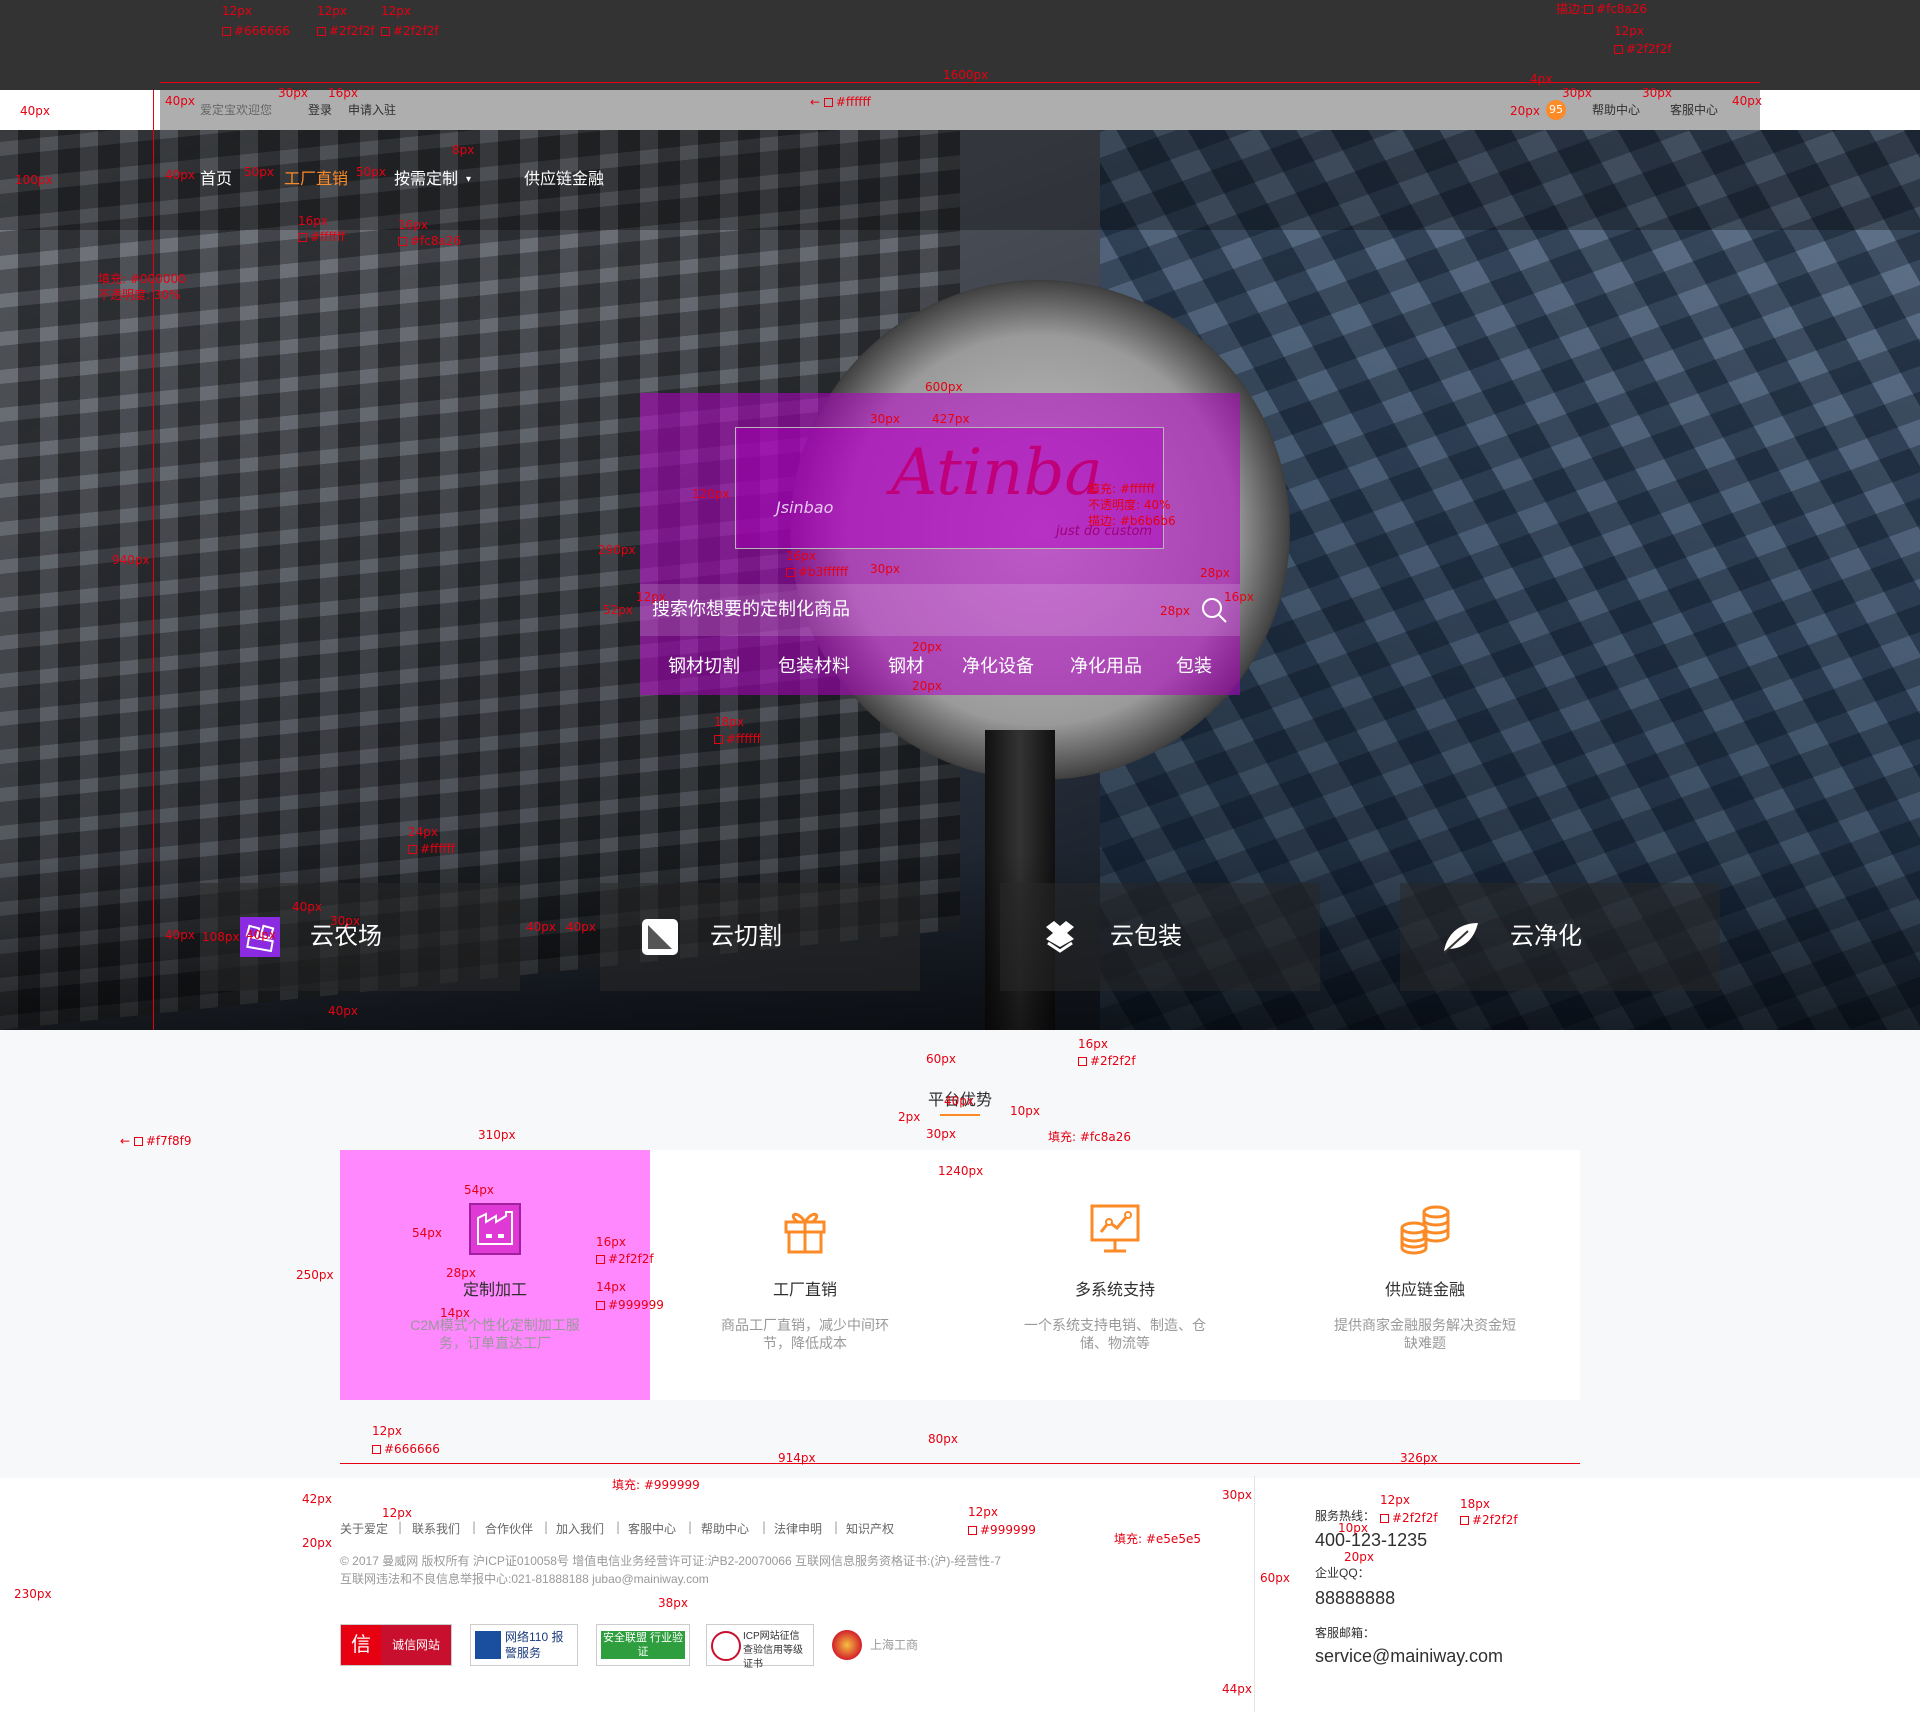 The height and width of the screenshot is (1712, 1920). What do you see at coordinates (315, 1275) in the screenshot?
I see `annotation-text: 250px` at bounding box center [315, 1275].